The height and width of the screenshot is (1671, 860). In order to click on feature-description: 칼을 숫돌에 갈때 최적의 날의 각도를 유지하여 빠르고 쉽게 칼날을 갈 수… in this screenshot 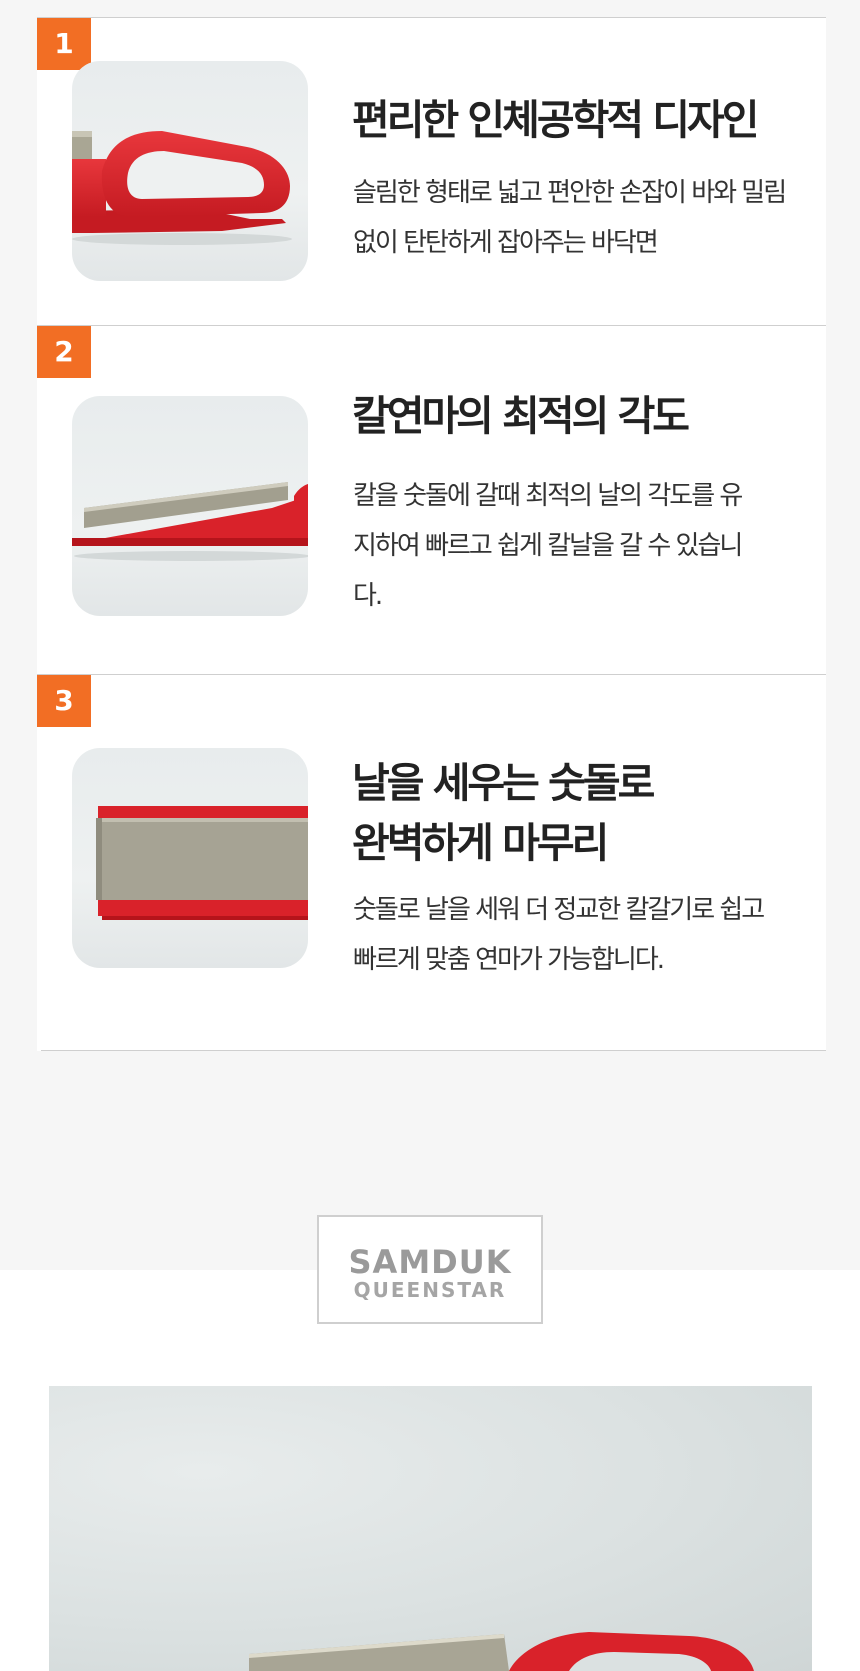, I will do `click(548, 546)`.